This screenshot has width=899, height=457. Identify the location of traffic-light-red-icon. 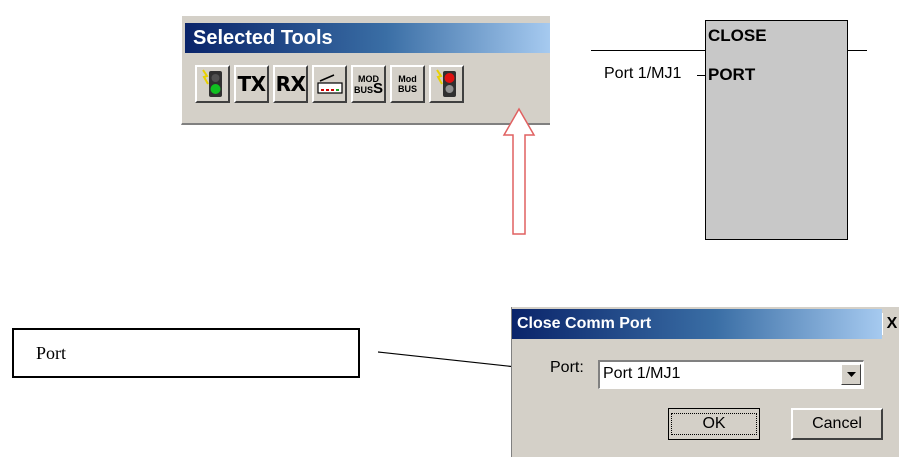
(445, 83).